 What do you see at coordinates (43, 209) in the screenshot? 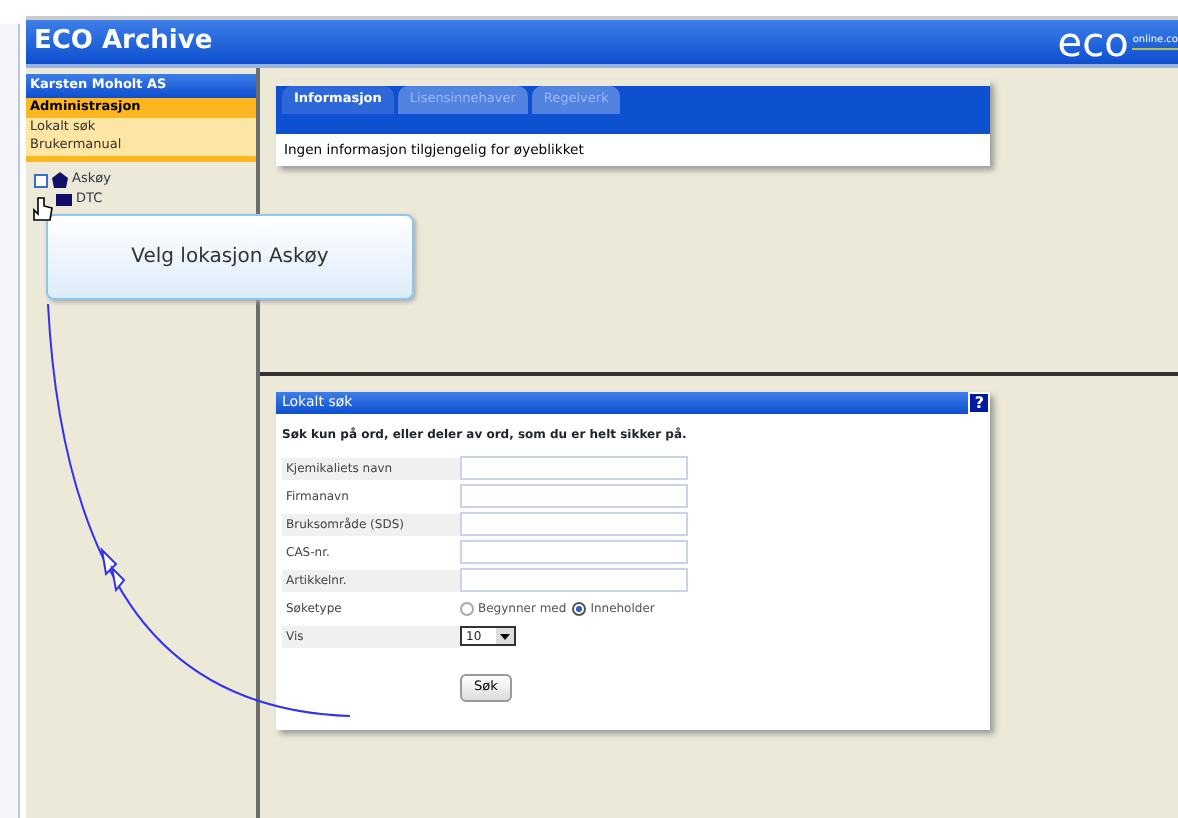
I see `hand-cursor-icon` at bounding box center [43, 209].